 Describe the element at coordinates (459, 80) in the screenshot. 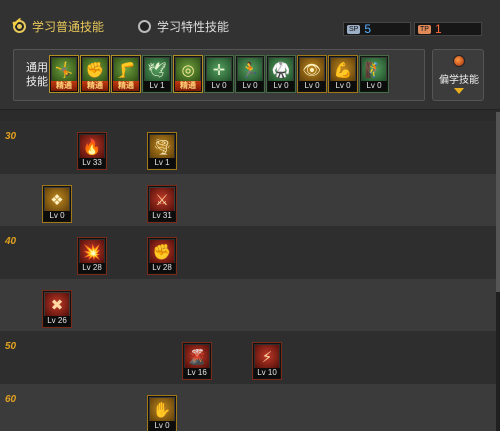

I see `learn-skill-label: 偏学技能` at that location.